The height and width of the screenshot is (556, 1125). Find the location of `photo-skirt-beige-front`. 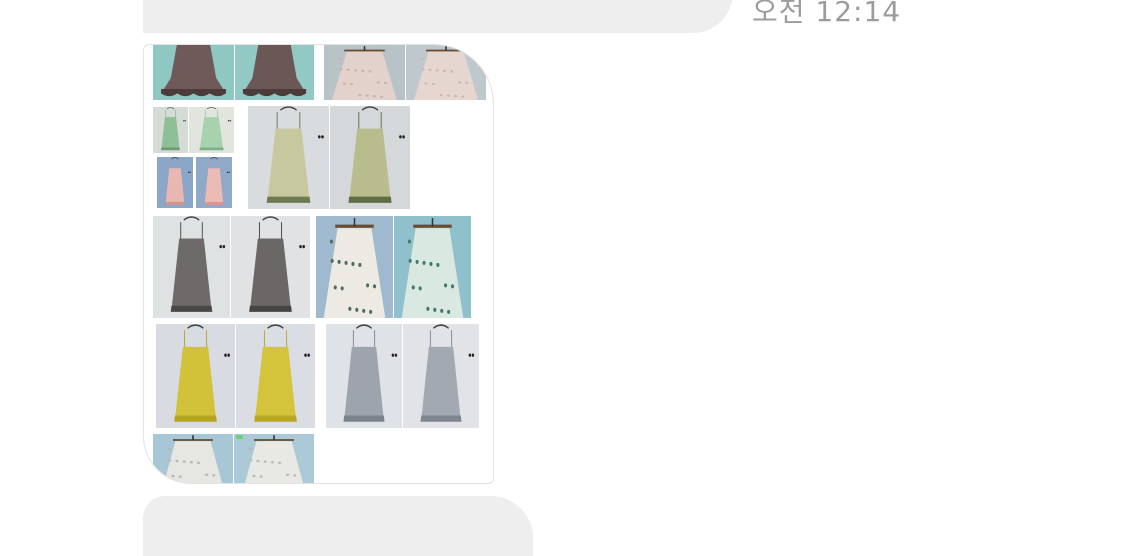

photo-skirt-beige-front is located at coordinates (364, 72).